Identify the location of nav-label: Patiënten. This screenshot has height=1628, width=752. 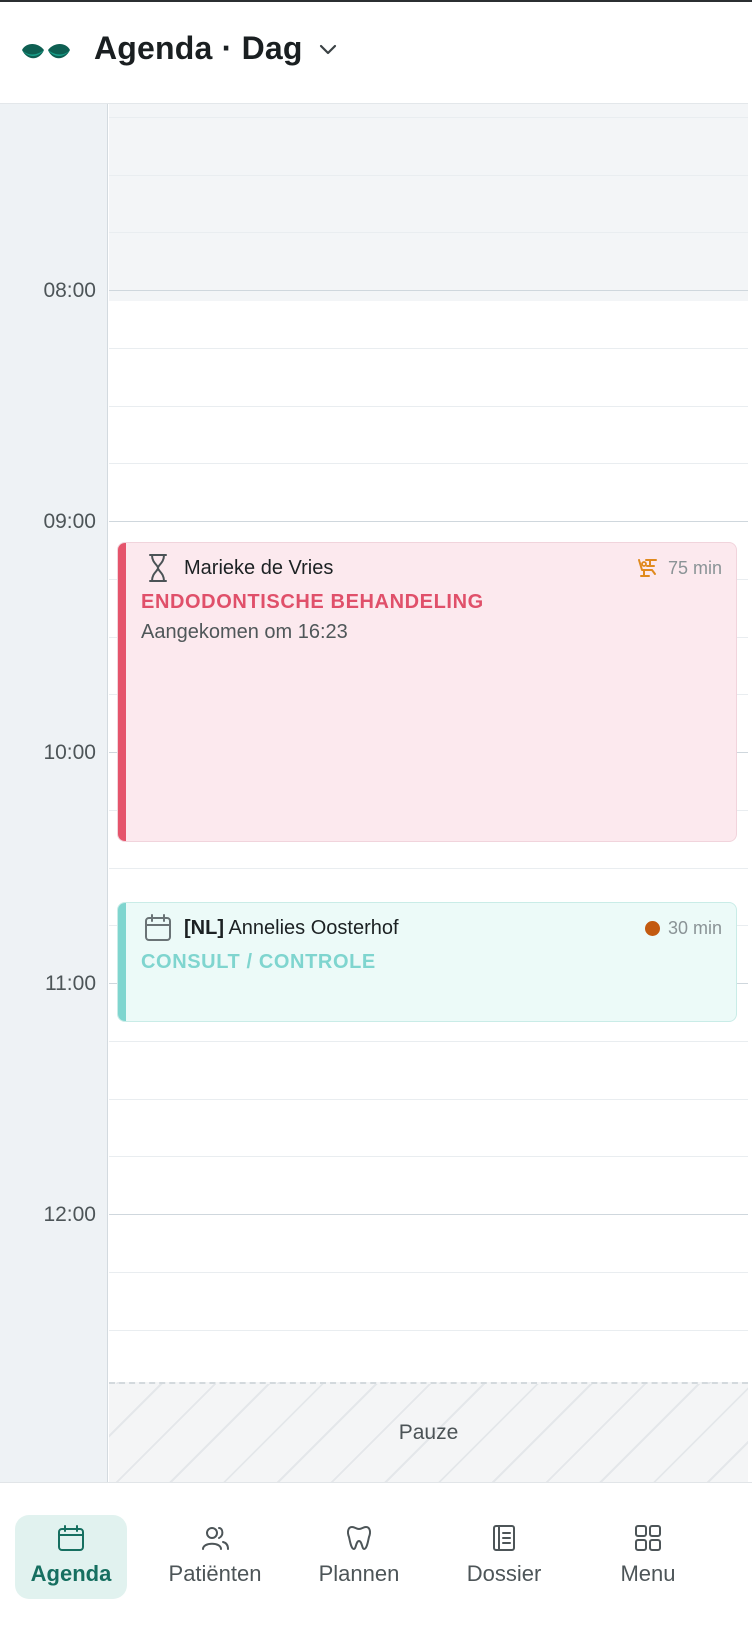
(215, 1573).